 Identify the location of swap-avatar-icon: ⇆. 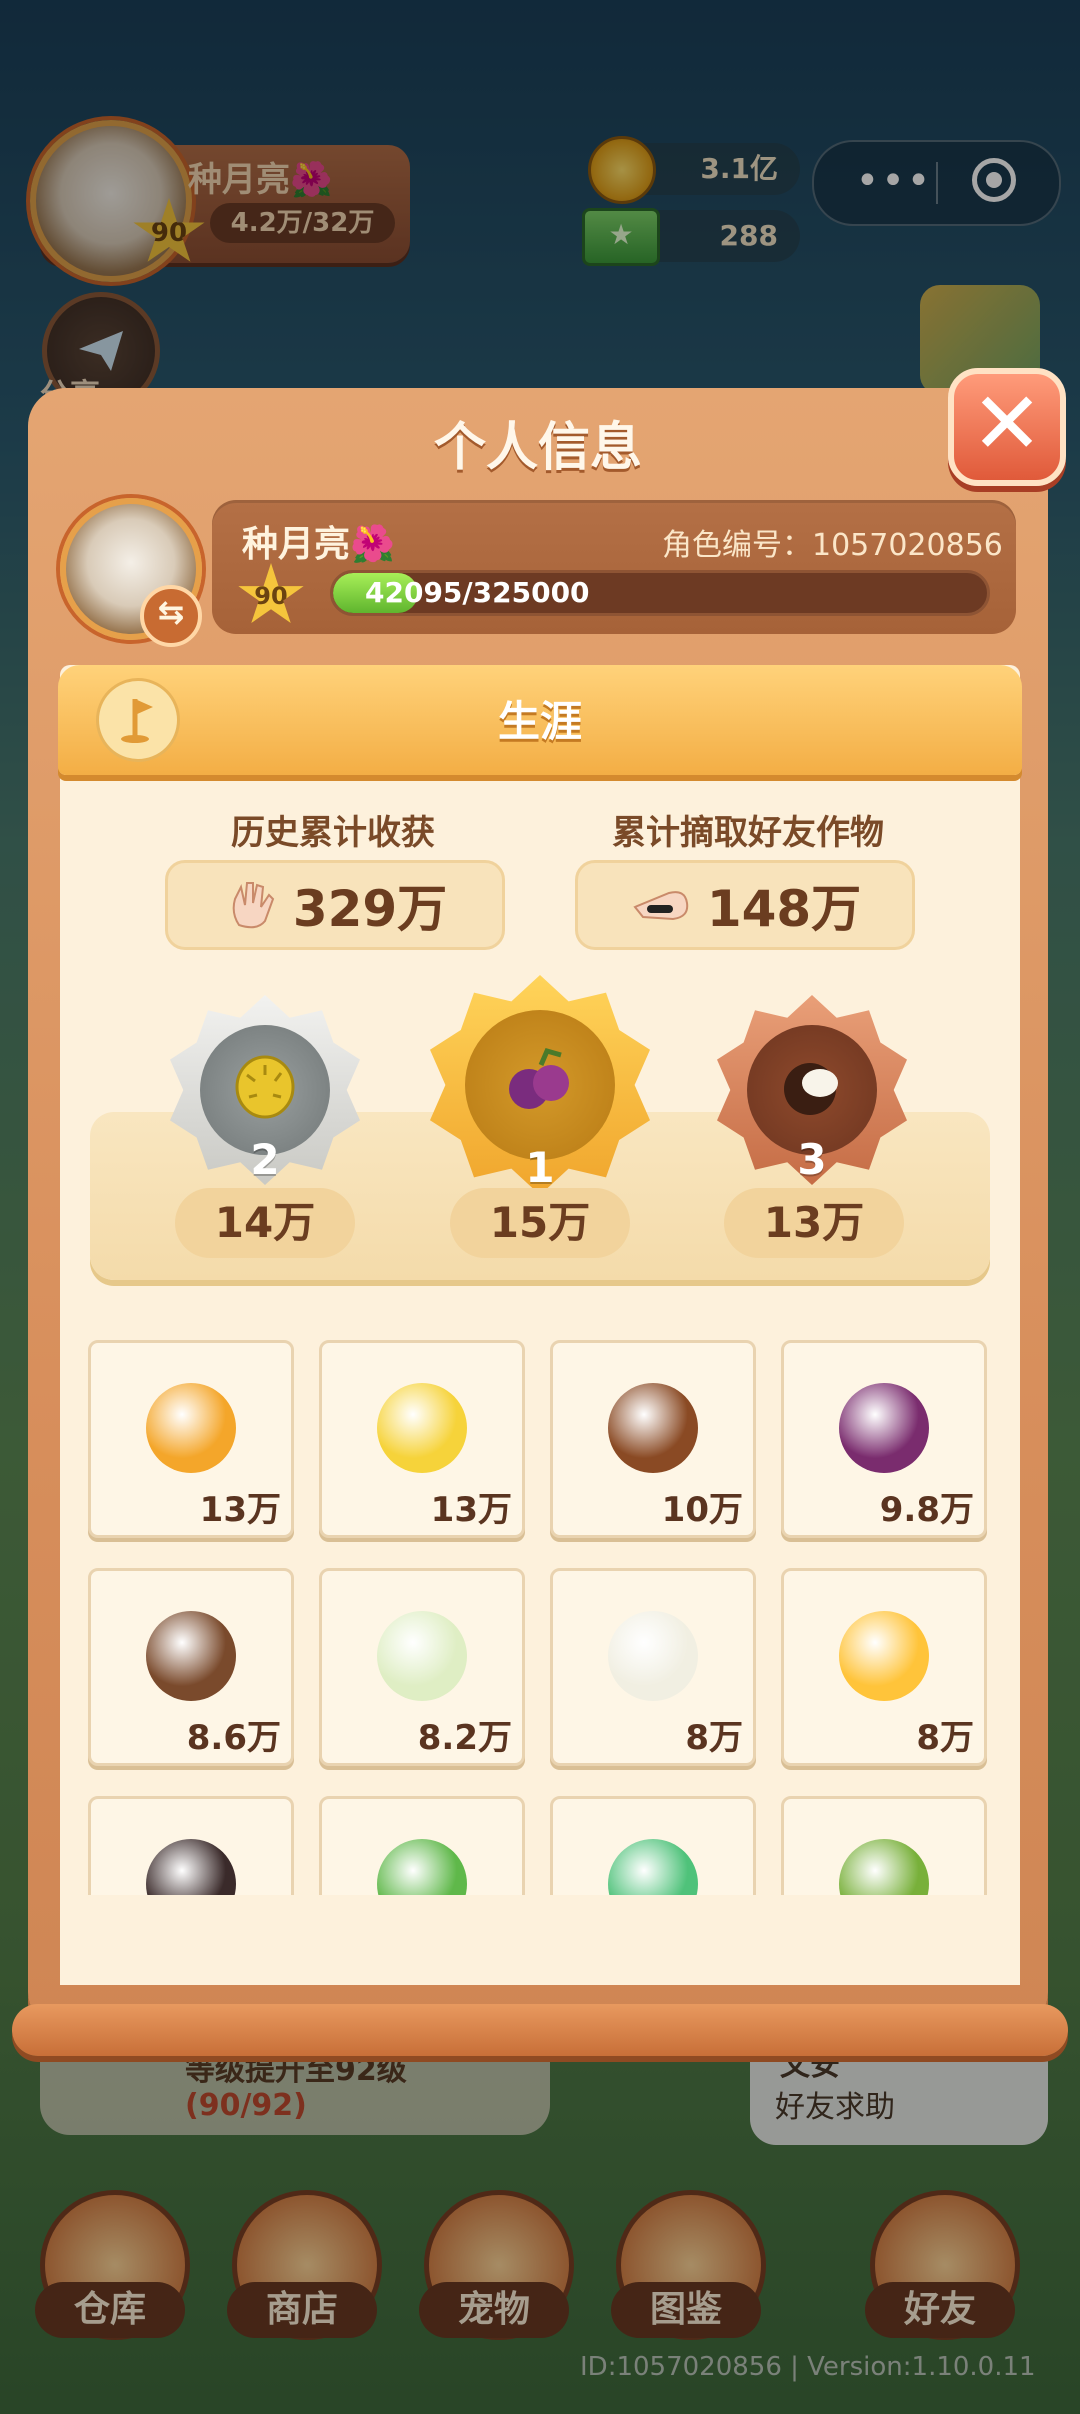
(171, 616).